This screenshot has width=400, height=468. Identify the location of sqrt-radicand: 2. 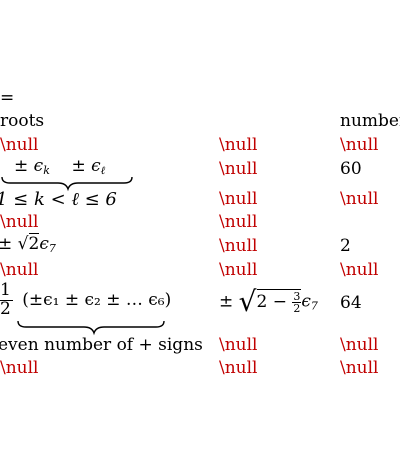
(34, 243).